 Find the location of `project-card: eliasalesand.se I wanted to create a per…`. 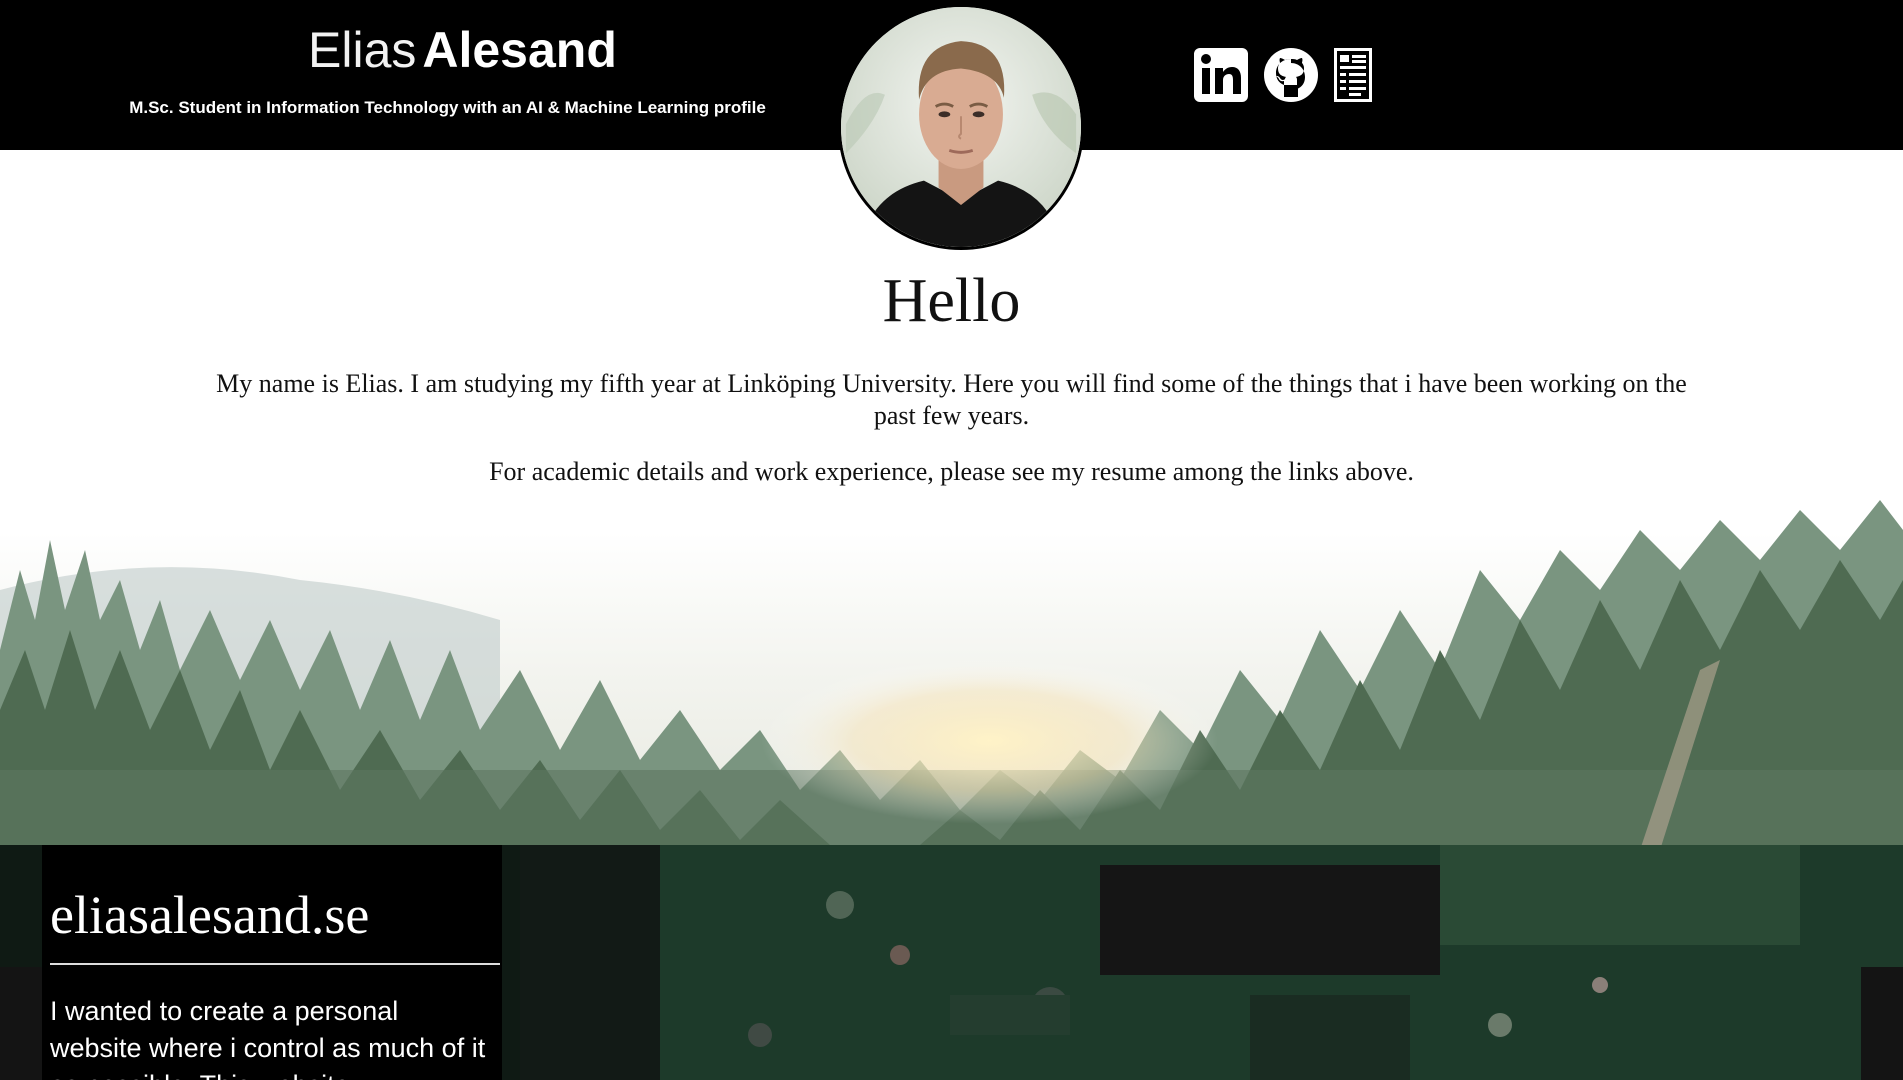

project-card: eliasalesand.se I wanted to create a per… is located at coordinates (272, 962).